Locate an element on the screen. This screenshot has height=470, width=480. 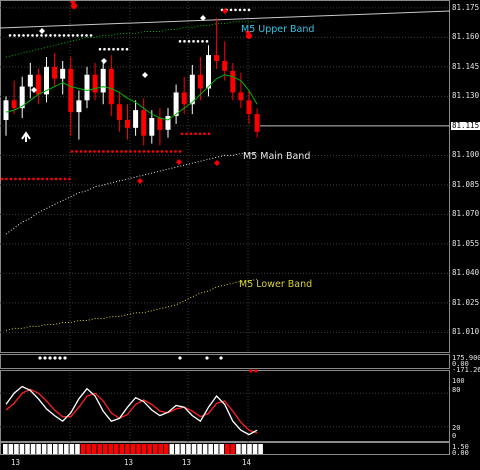
lower-band-line is located at coordinates (131, 304).